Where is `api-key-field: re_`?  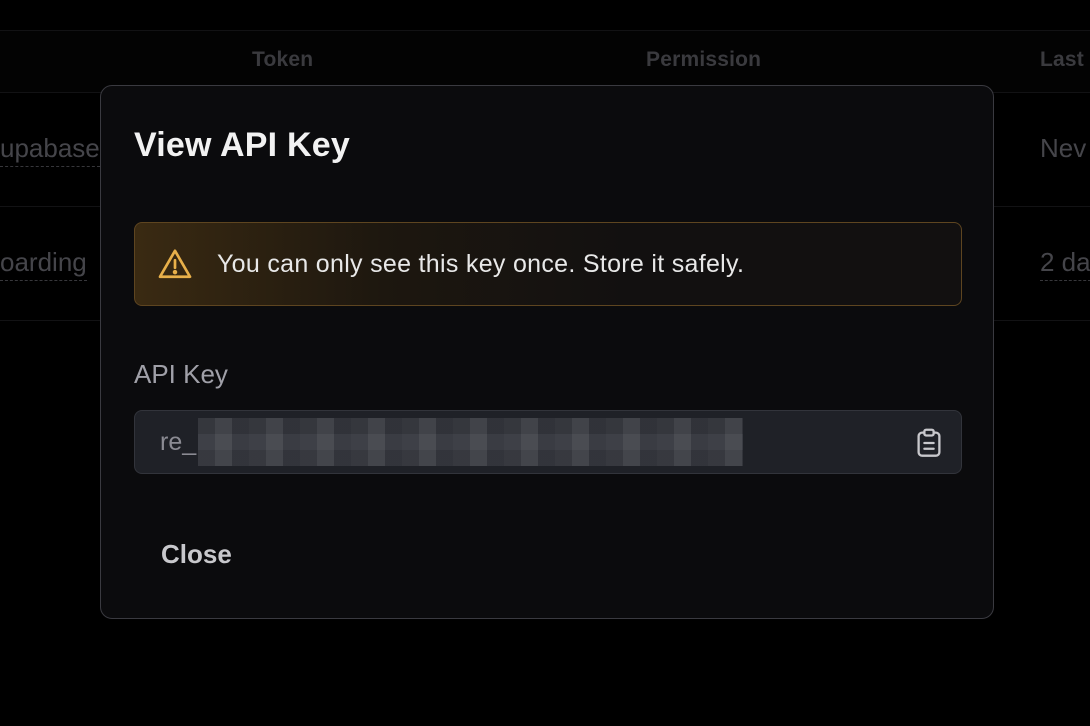 api-key-field: re_ is located at coordinates (548, 442).